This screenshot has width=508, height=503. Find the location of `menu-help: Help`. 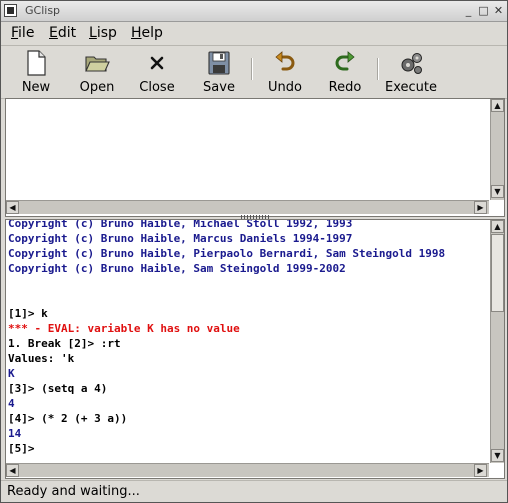

menu-help: Help is located at coordinates (147, 33).